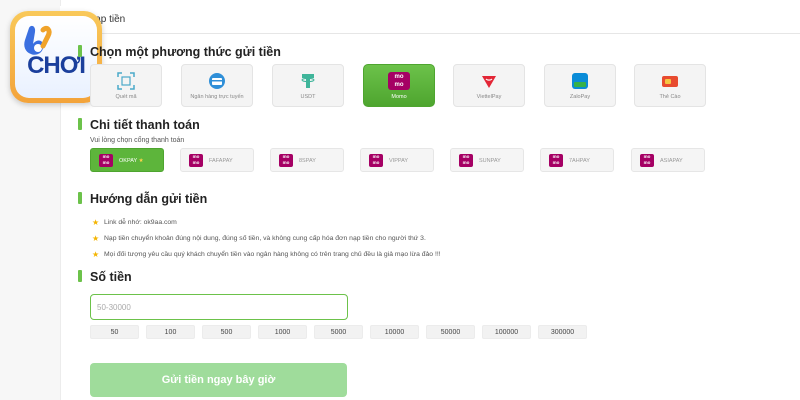 Image resolution: width=800 pixels, height=400 pixels. I want to click on amount-chip: 100000, so click(506, 332).